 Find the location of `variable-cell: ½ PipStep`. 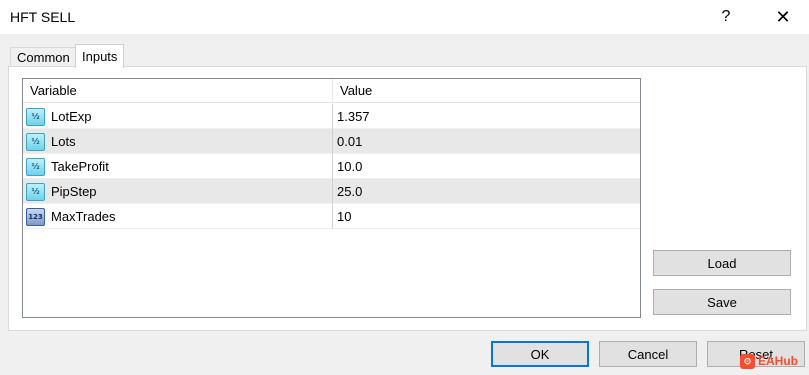

variable-cell: ½ PipStep is located at coordinates (178, 191).